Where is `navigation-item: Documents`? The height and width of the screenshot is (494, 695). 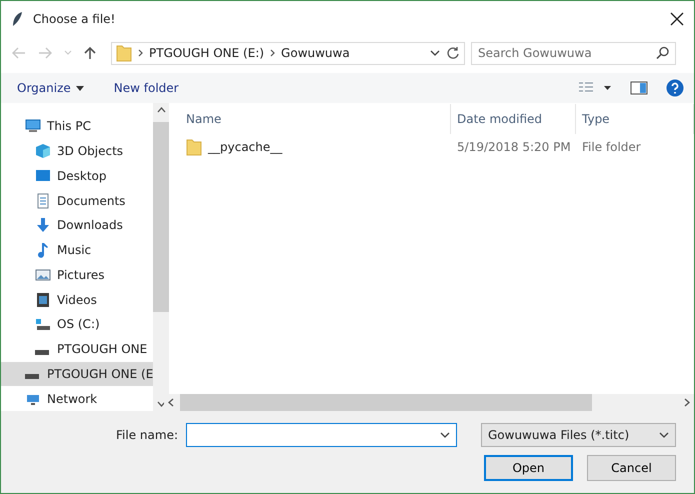 navigation-item: Documents is located at coordinates (77, 200).